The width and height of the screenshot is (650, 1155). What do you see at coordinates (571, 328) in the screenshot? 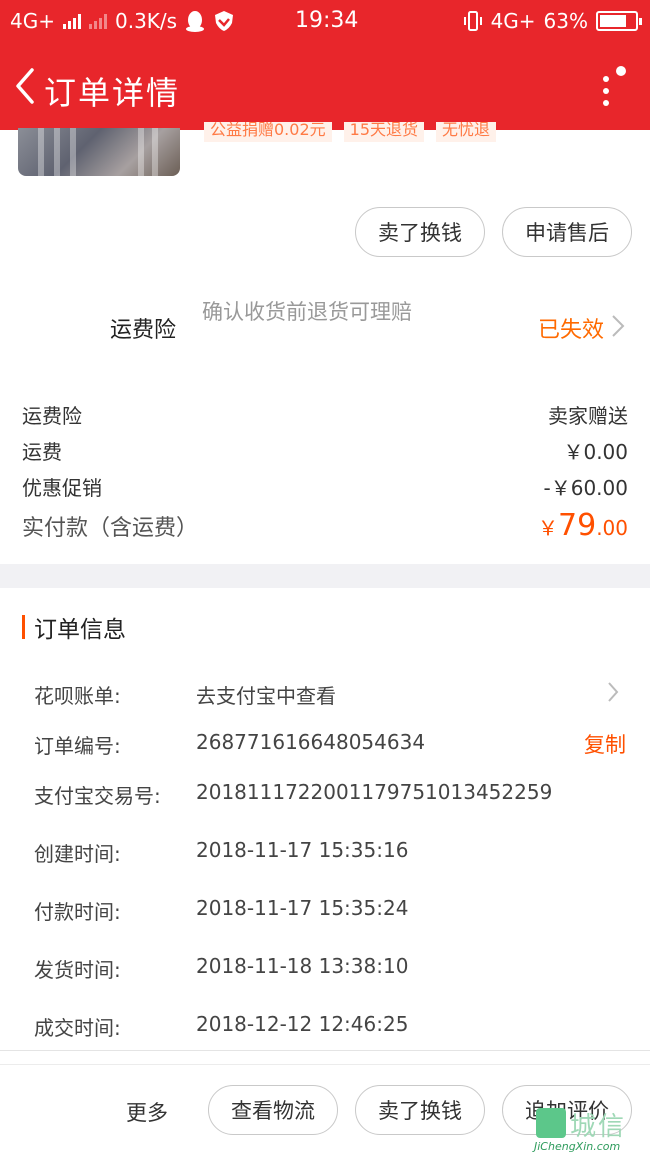
I see `insurance-status: 已失效` at bounding box center [571, 328].